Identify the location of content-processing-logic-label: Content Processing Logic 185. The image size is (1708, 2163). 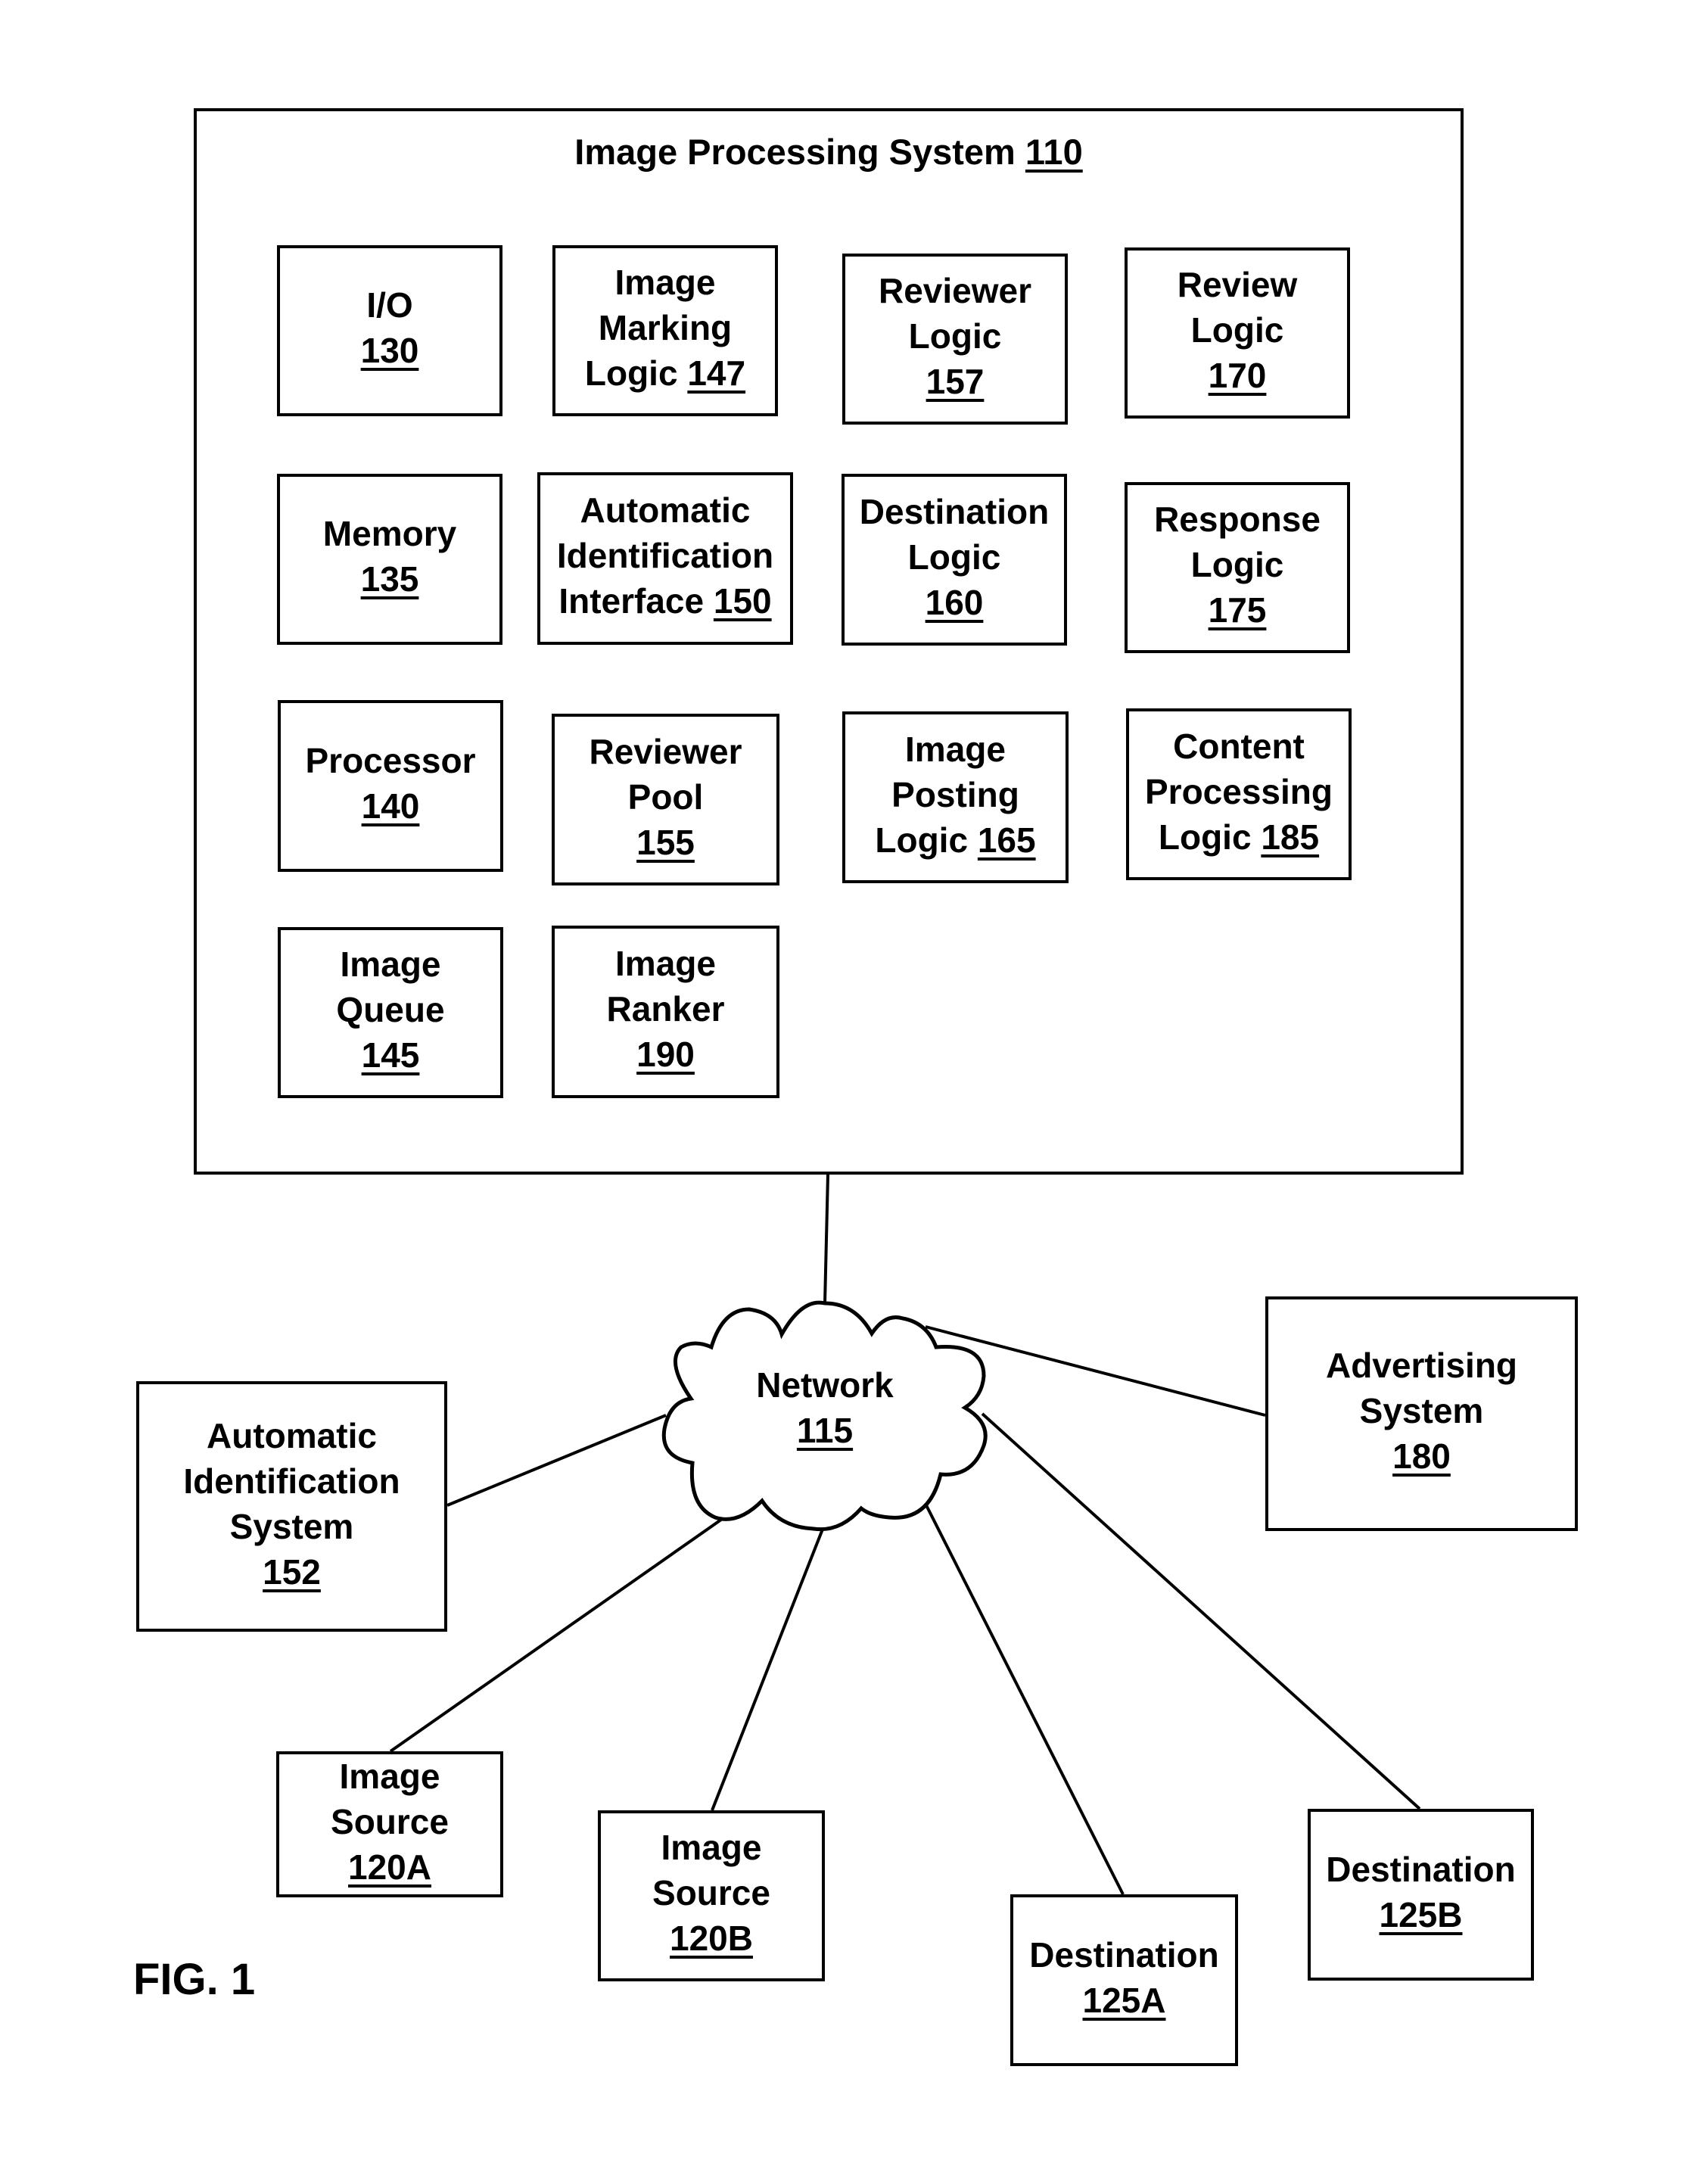
(1239, 792).